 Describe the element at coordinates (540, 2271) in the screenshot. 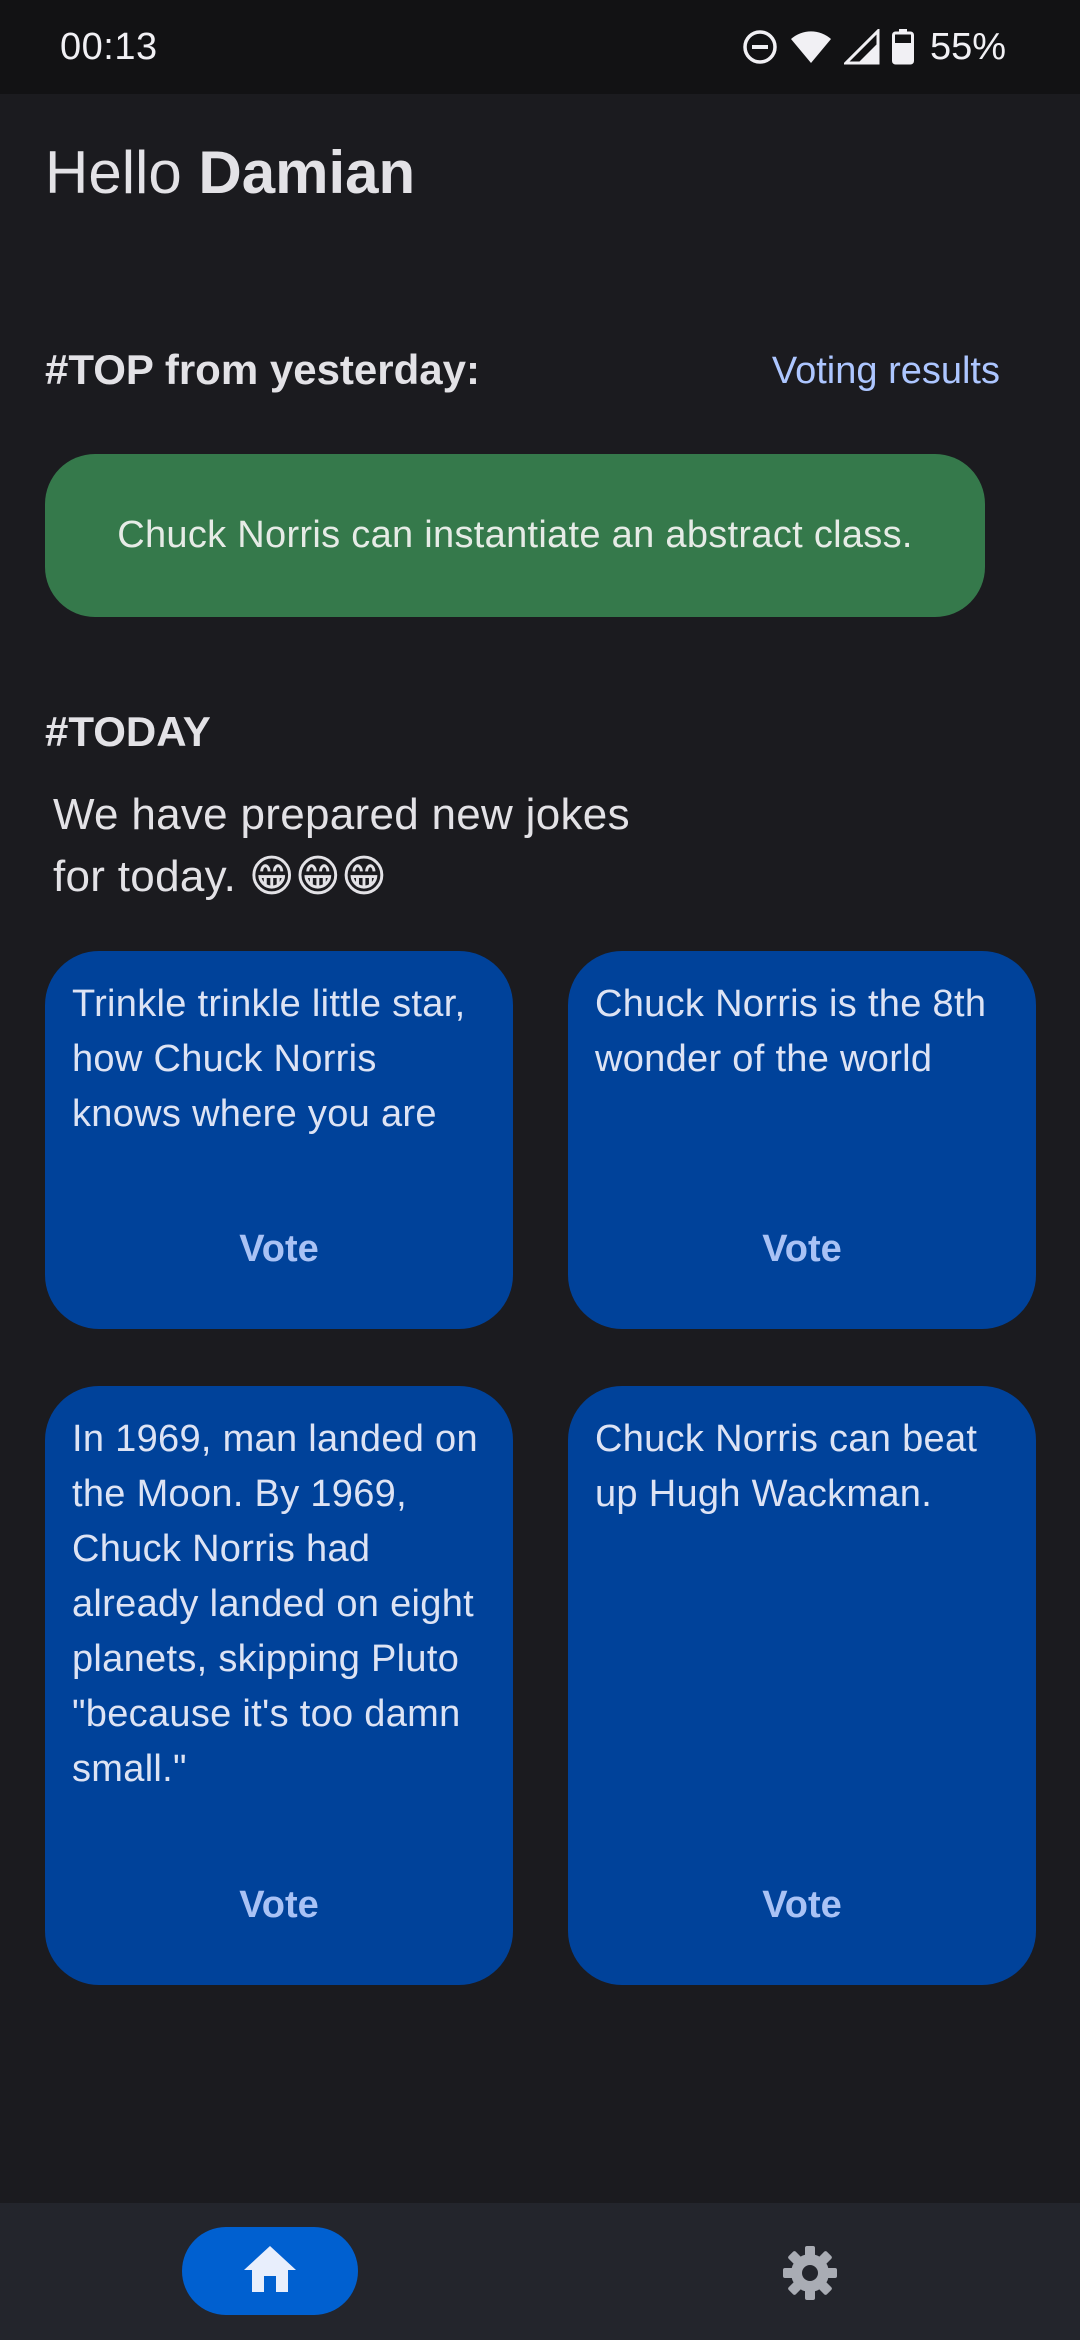

I see `bottom-navigation` at that location.